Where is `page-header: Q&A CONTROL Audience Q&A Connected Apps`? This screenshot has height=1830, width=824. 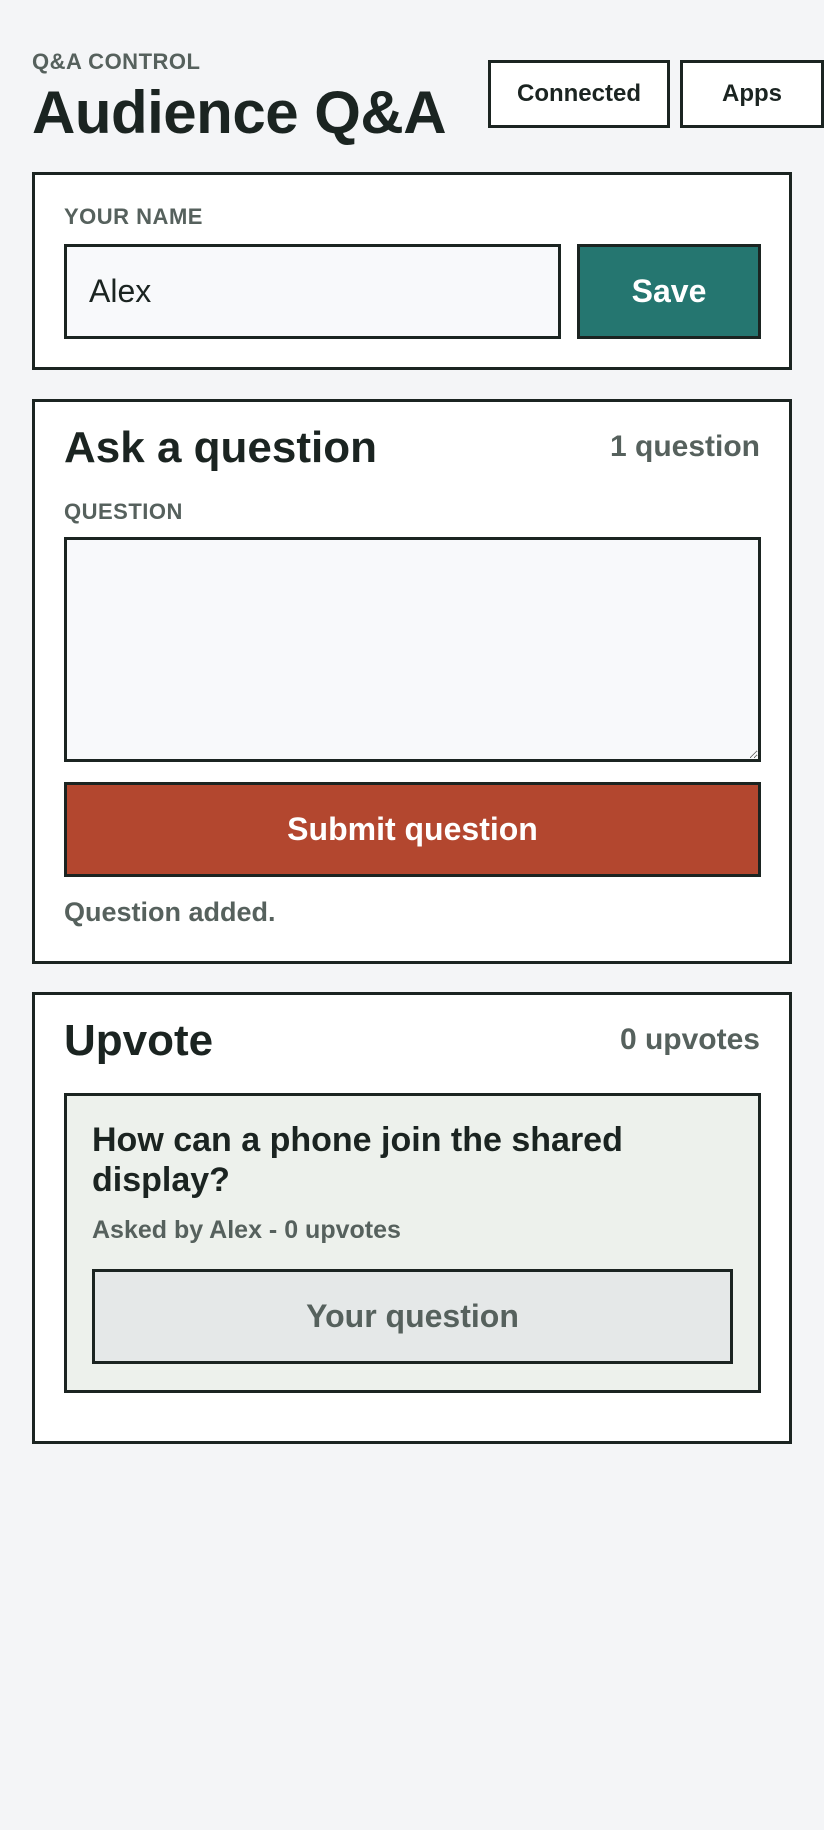 page-header: Q&A CONTROL Audience Q&A Connected Apps is located at coordinates (428, 96).